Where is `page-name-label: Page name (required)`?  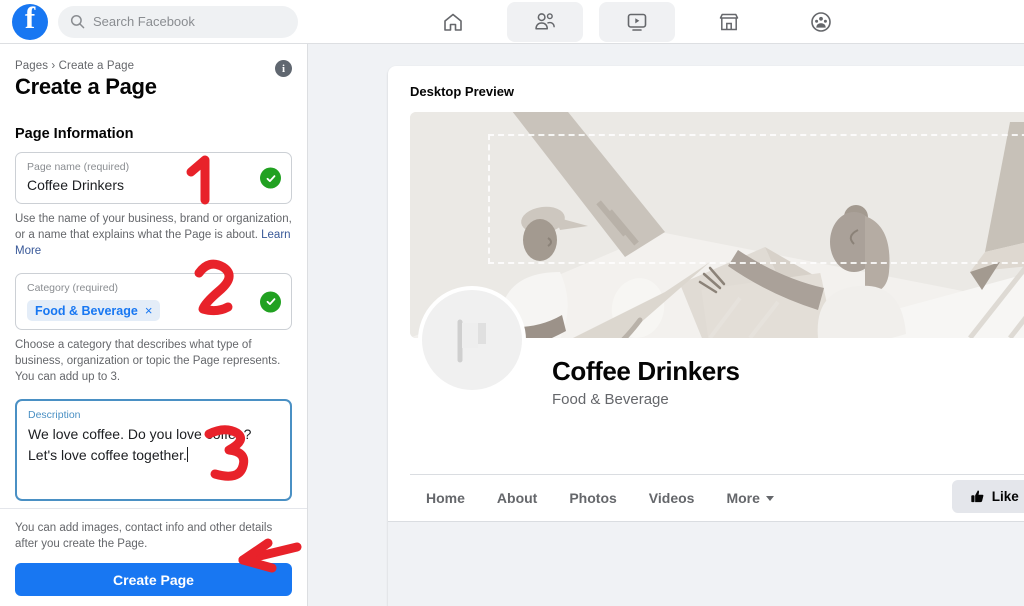 page-name-label: Page name (required) is located at coordinates (78, 167).